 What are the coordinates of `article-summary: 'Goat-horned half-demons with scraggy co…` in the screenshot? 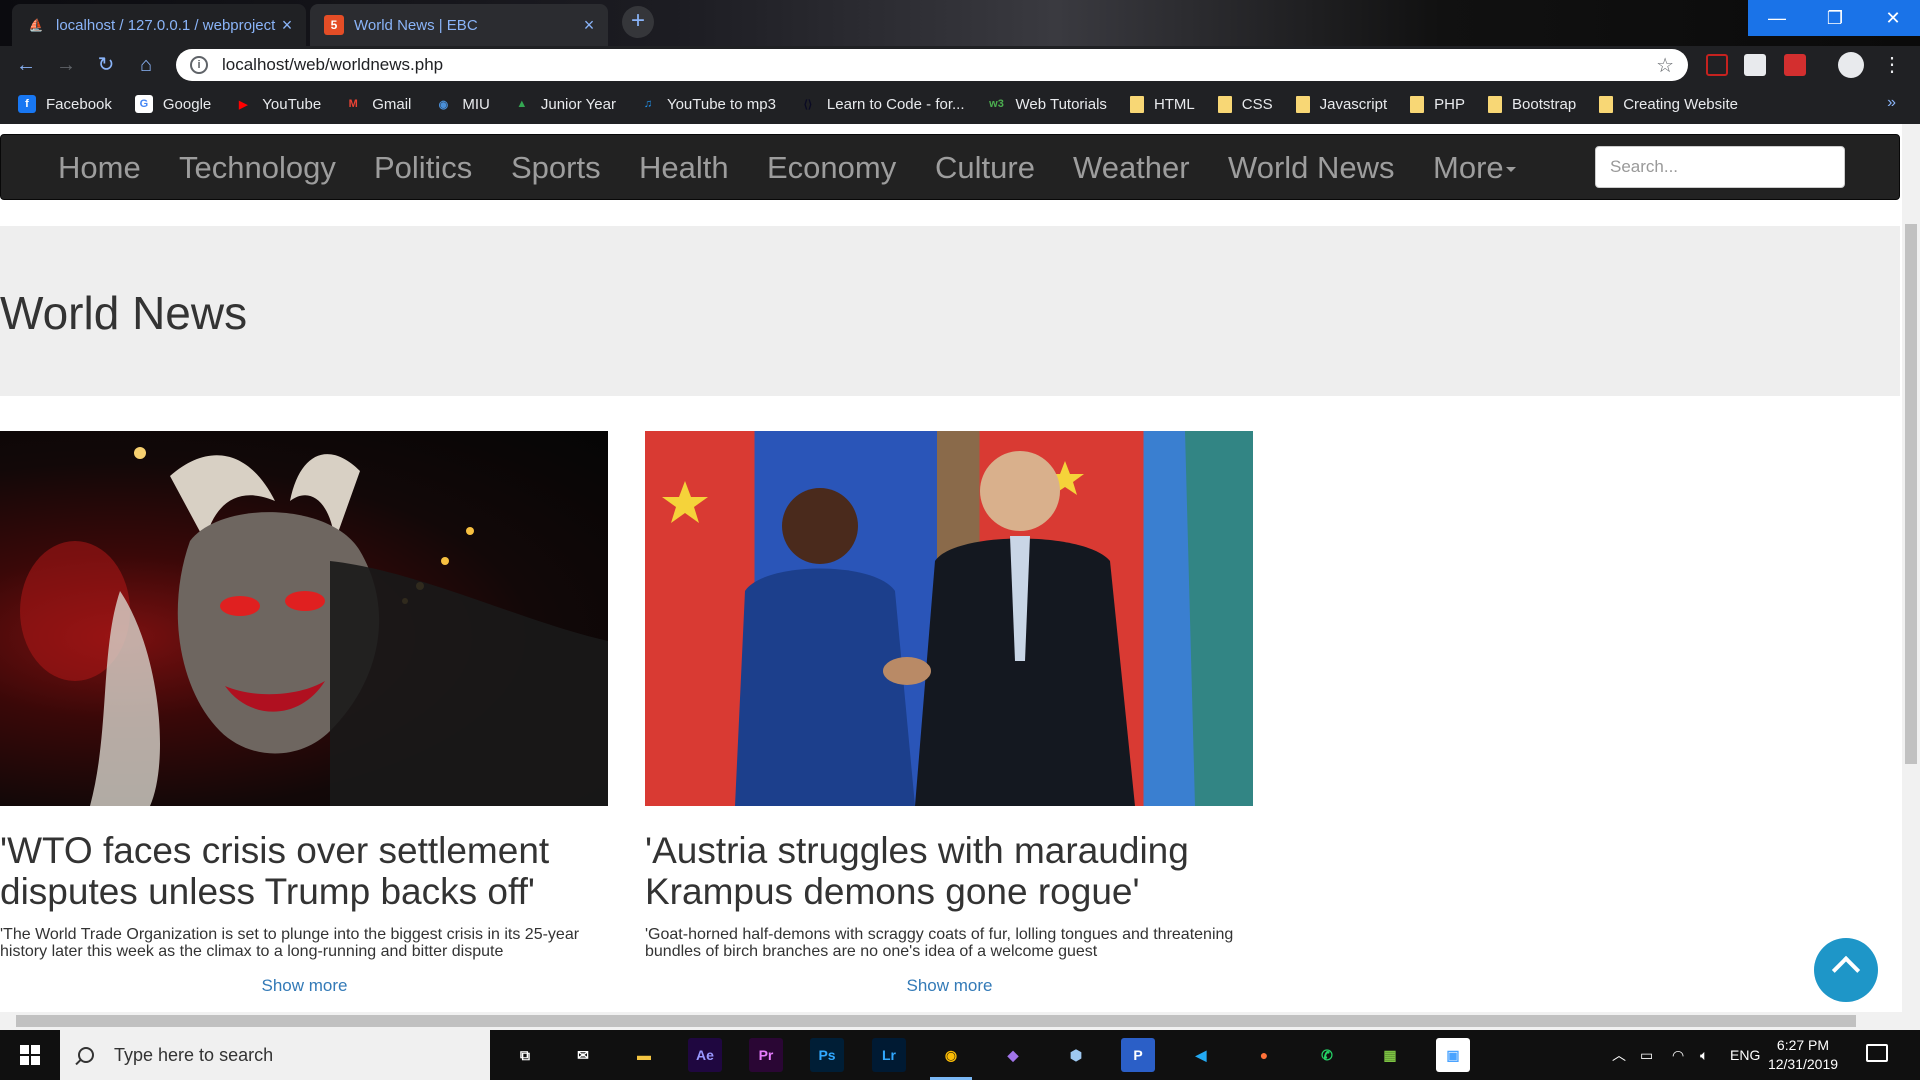 It's located at (939, 943).